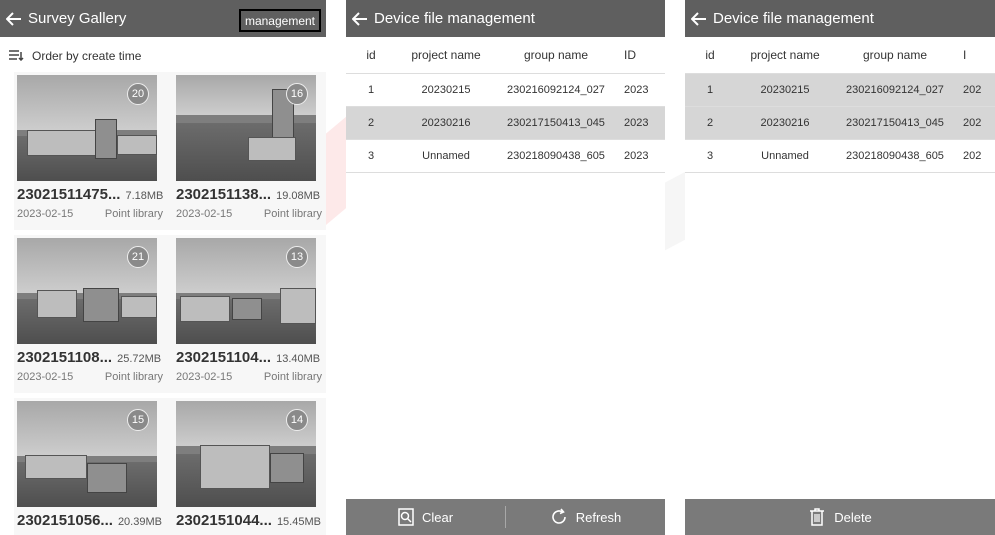 The width and height of the screenshot is (995, 535). I want to click on survey-photo: 21, so click(87, 291).